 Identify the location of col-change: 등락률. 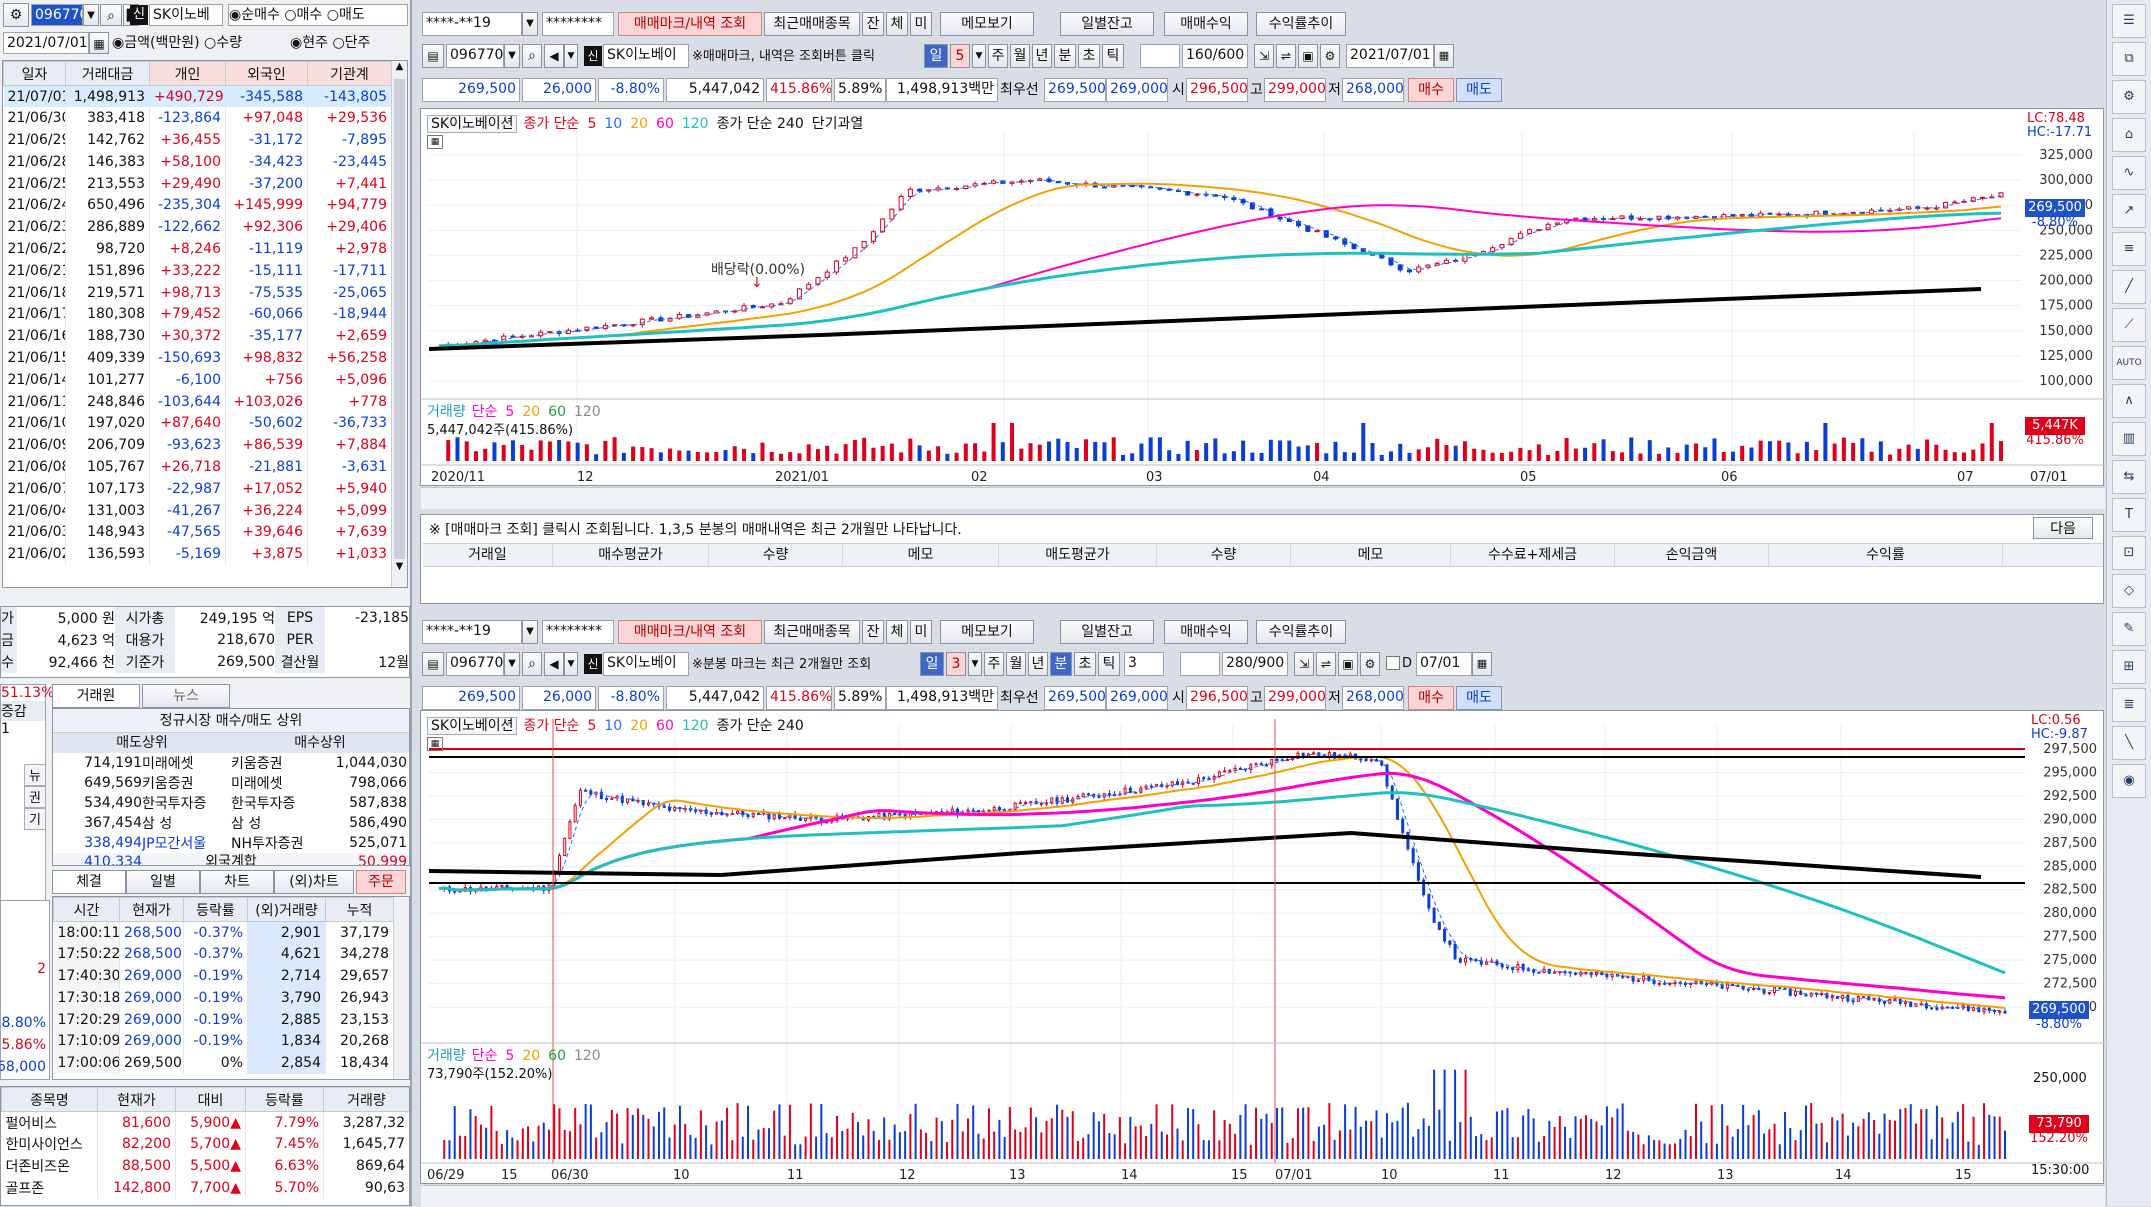
(284, 1099).